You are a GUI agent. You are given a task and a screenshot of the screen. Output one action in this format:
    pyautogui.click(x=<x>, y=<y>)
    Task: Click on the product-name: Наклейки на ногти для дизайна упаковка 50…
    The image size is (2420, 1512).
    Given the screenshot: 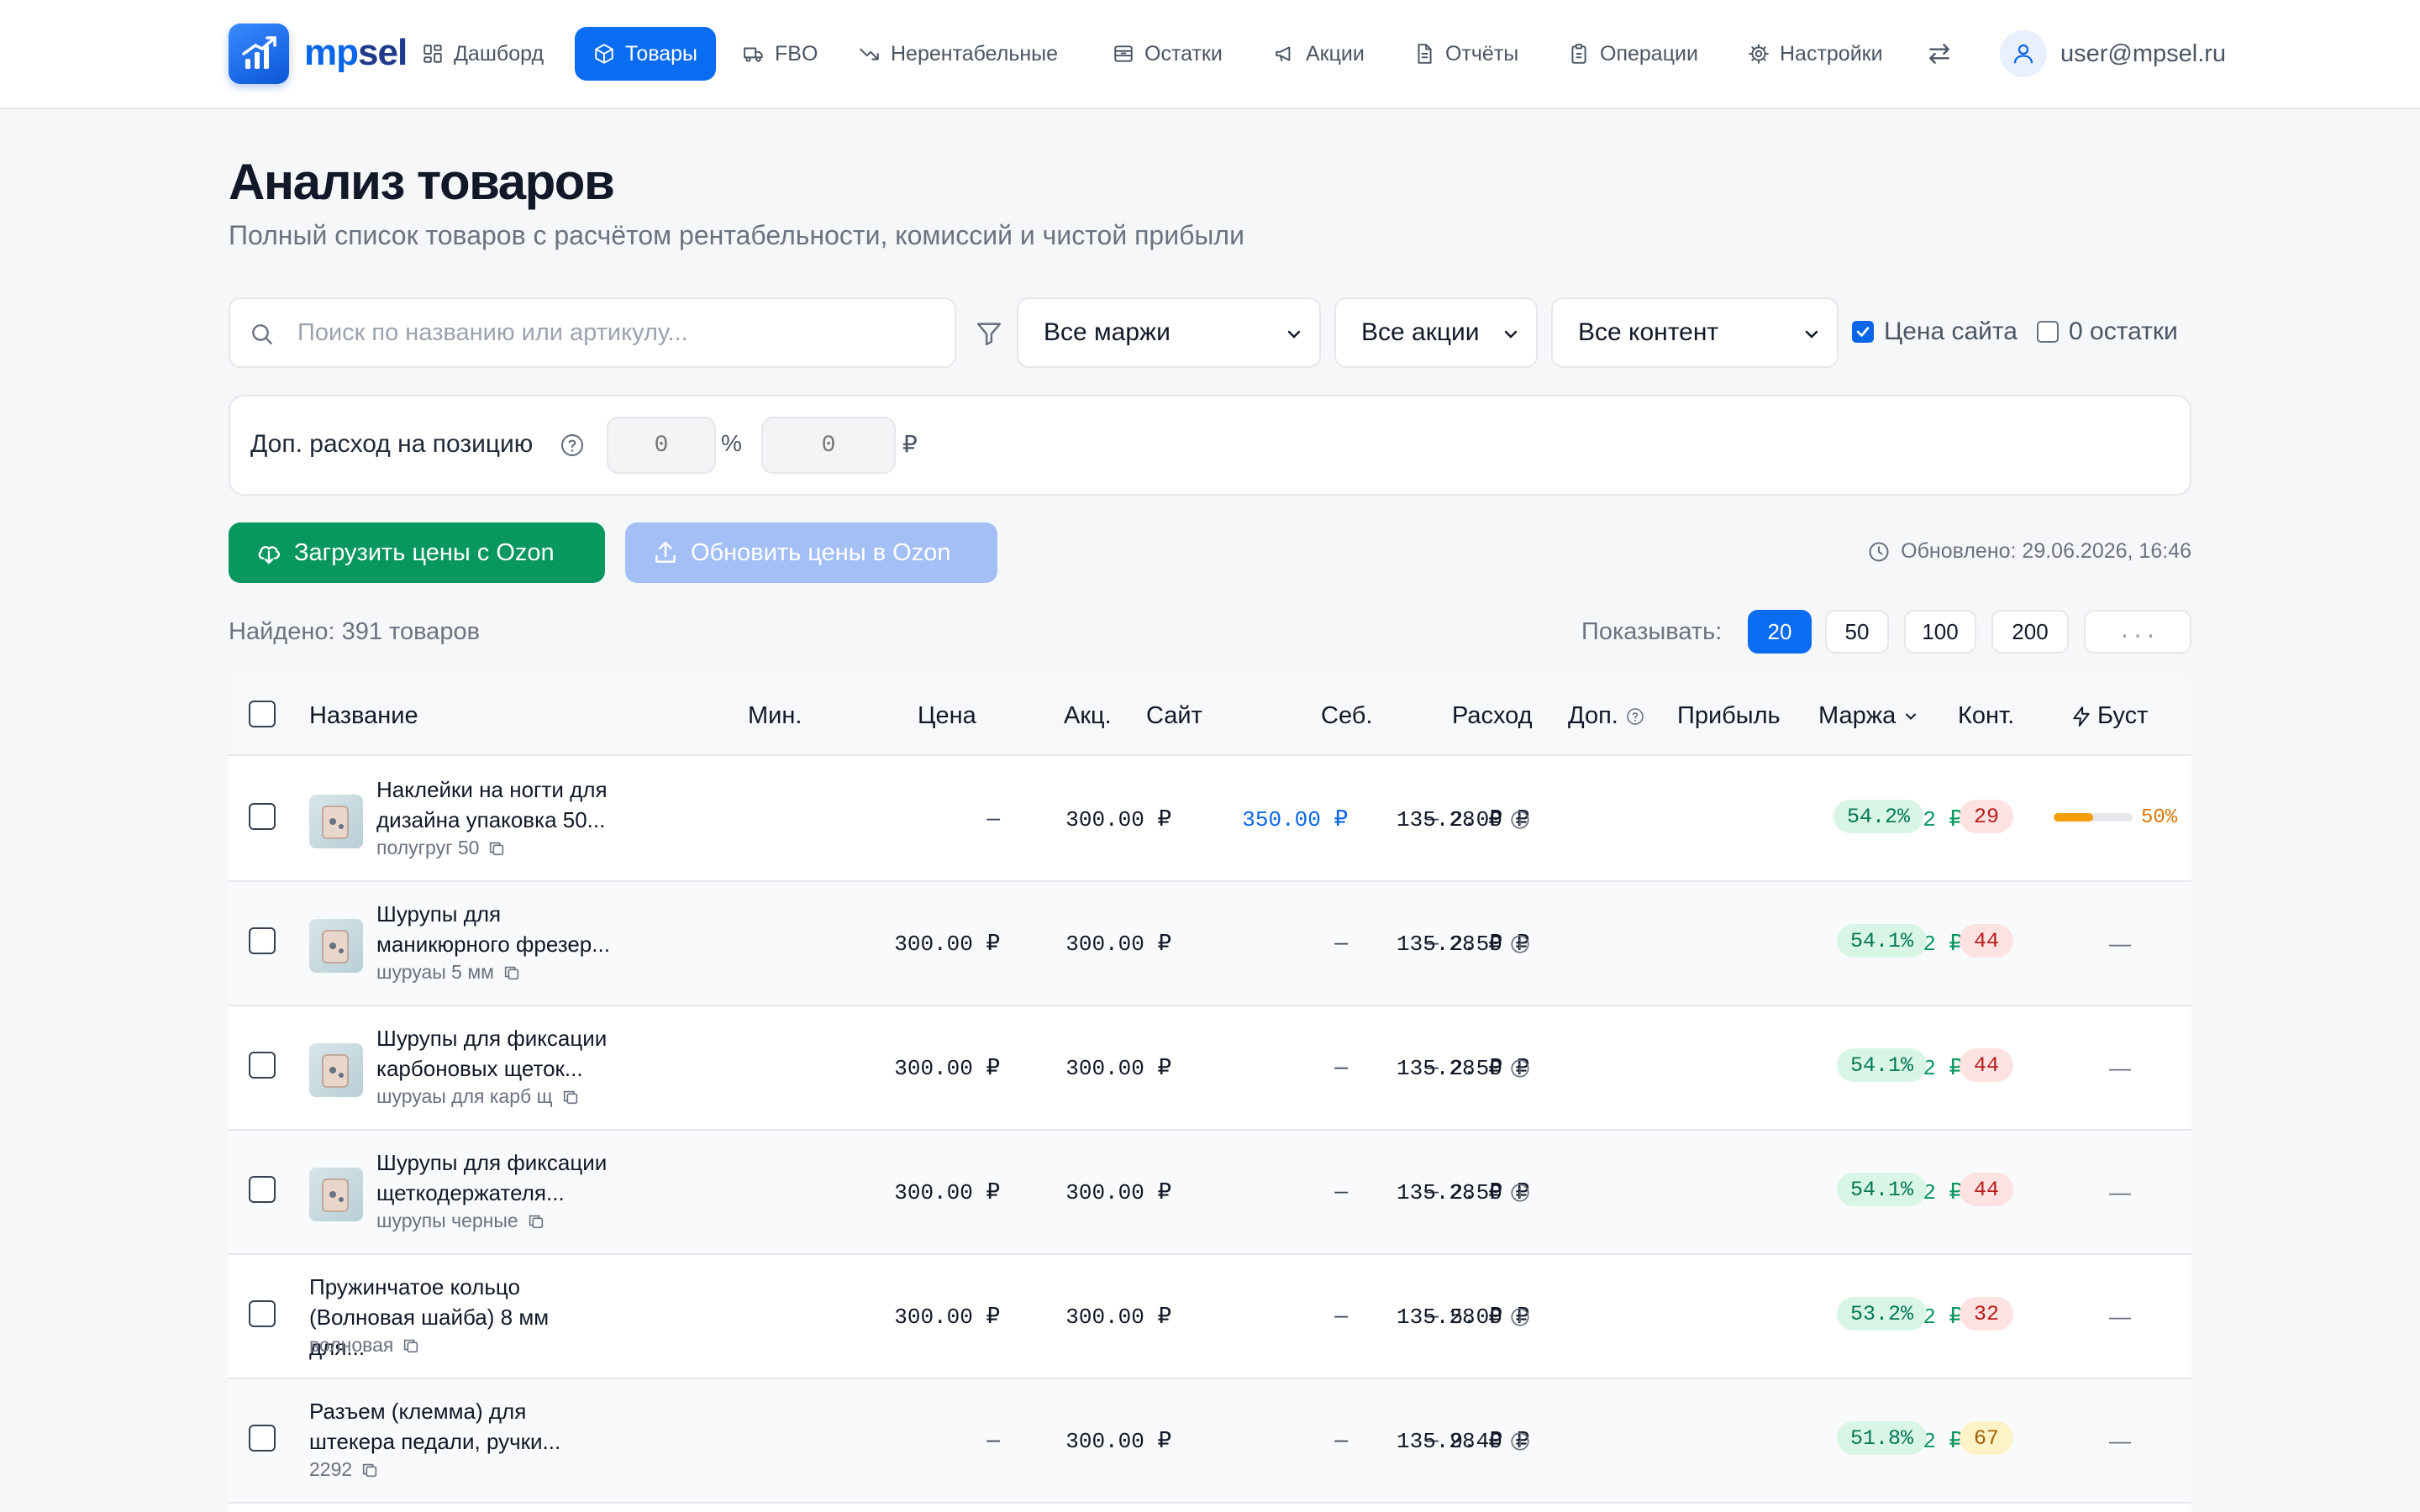 What is the action you would take?
    pyautogui.click(x=507, y=804)
    